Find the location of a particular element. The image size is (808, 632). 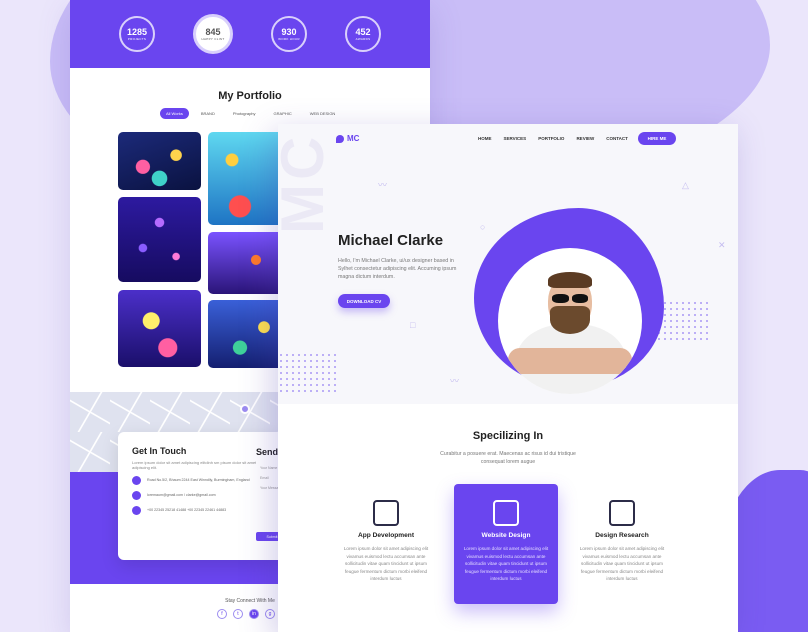

stat-number: 1285 is located at coordinates (137, 32).